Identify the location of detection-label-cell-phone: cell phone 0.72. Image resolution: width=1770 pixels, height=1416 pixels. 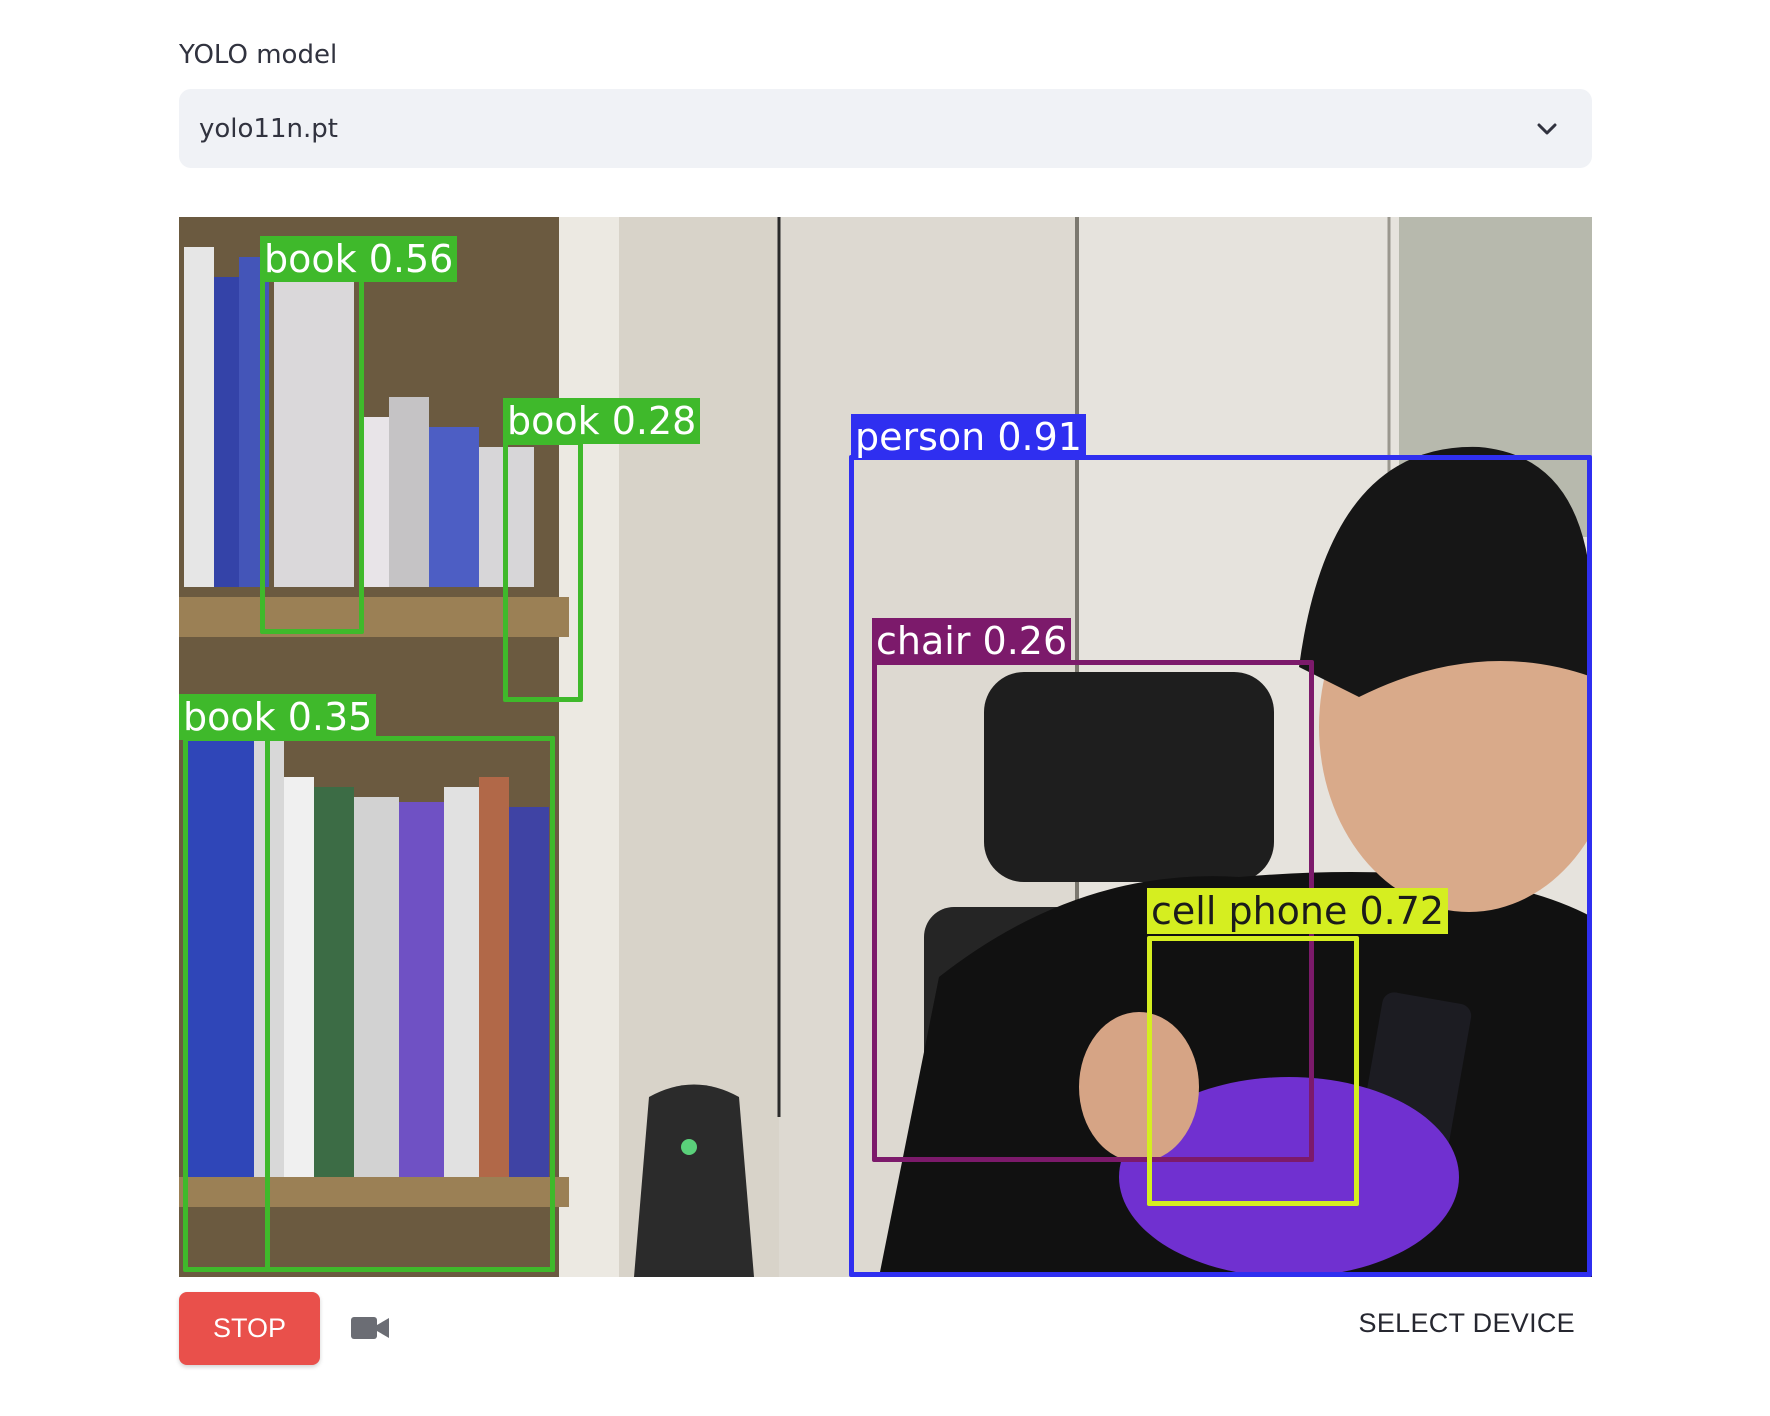
(1298, 911).